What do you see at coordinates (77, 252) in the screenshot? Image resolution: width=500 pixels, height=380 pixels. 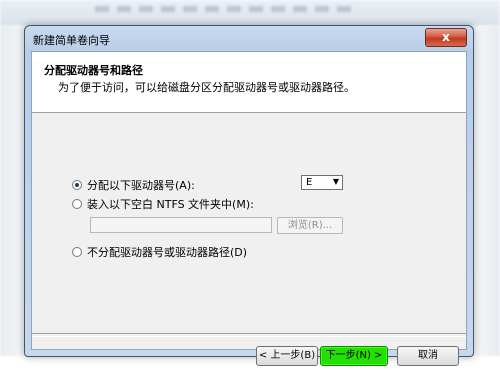 I see `no-assign-radio` at bounding box center [77, 252].